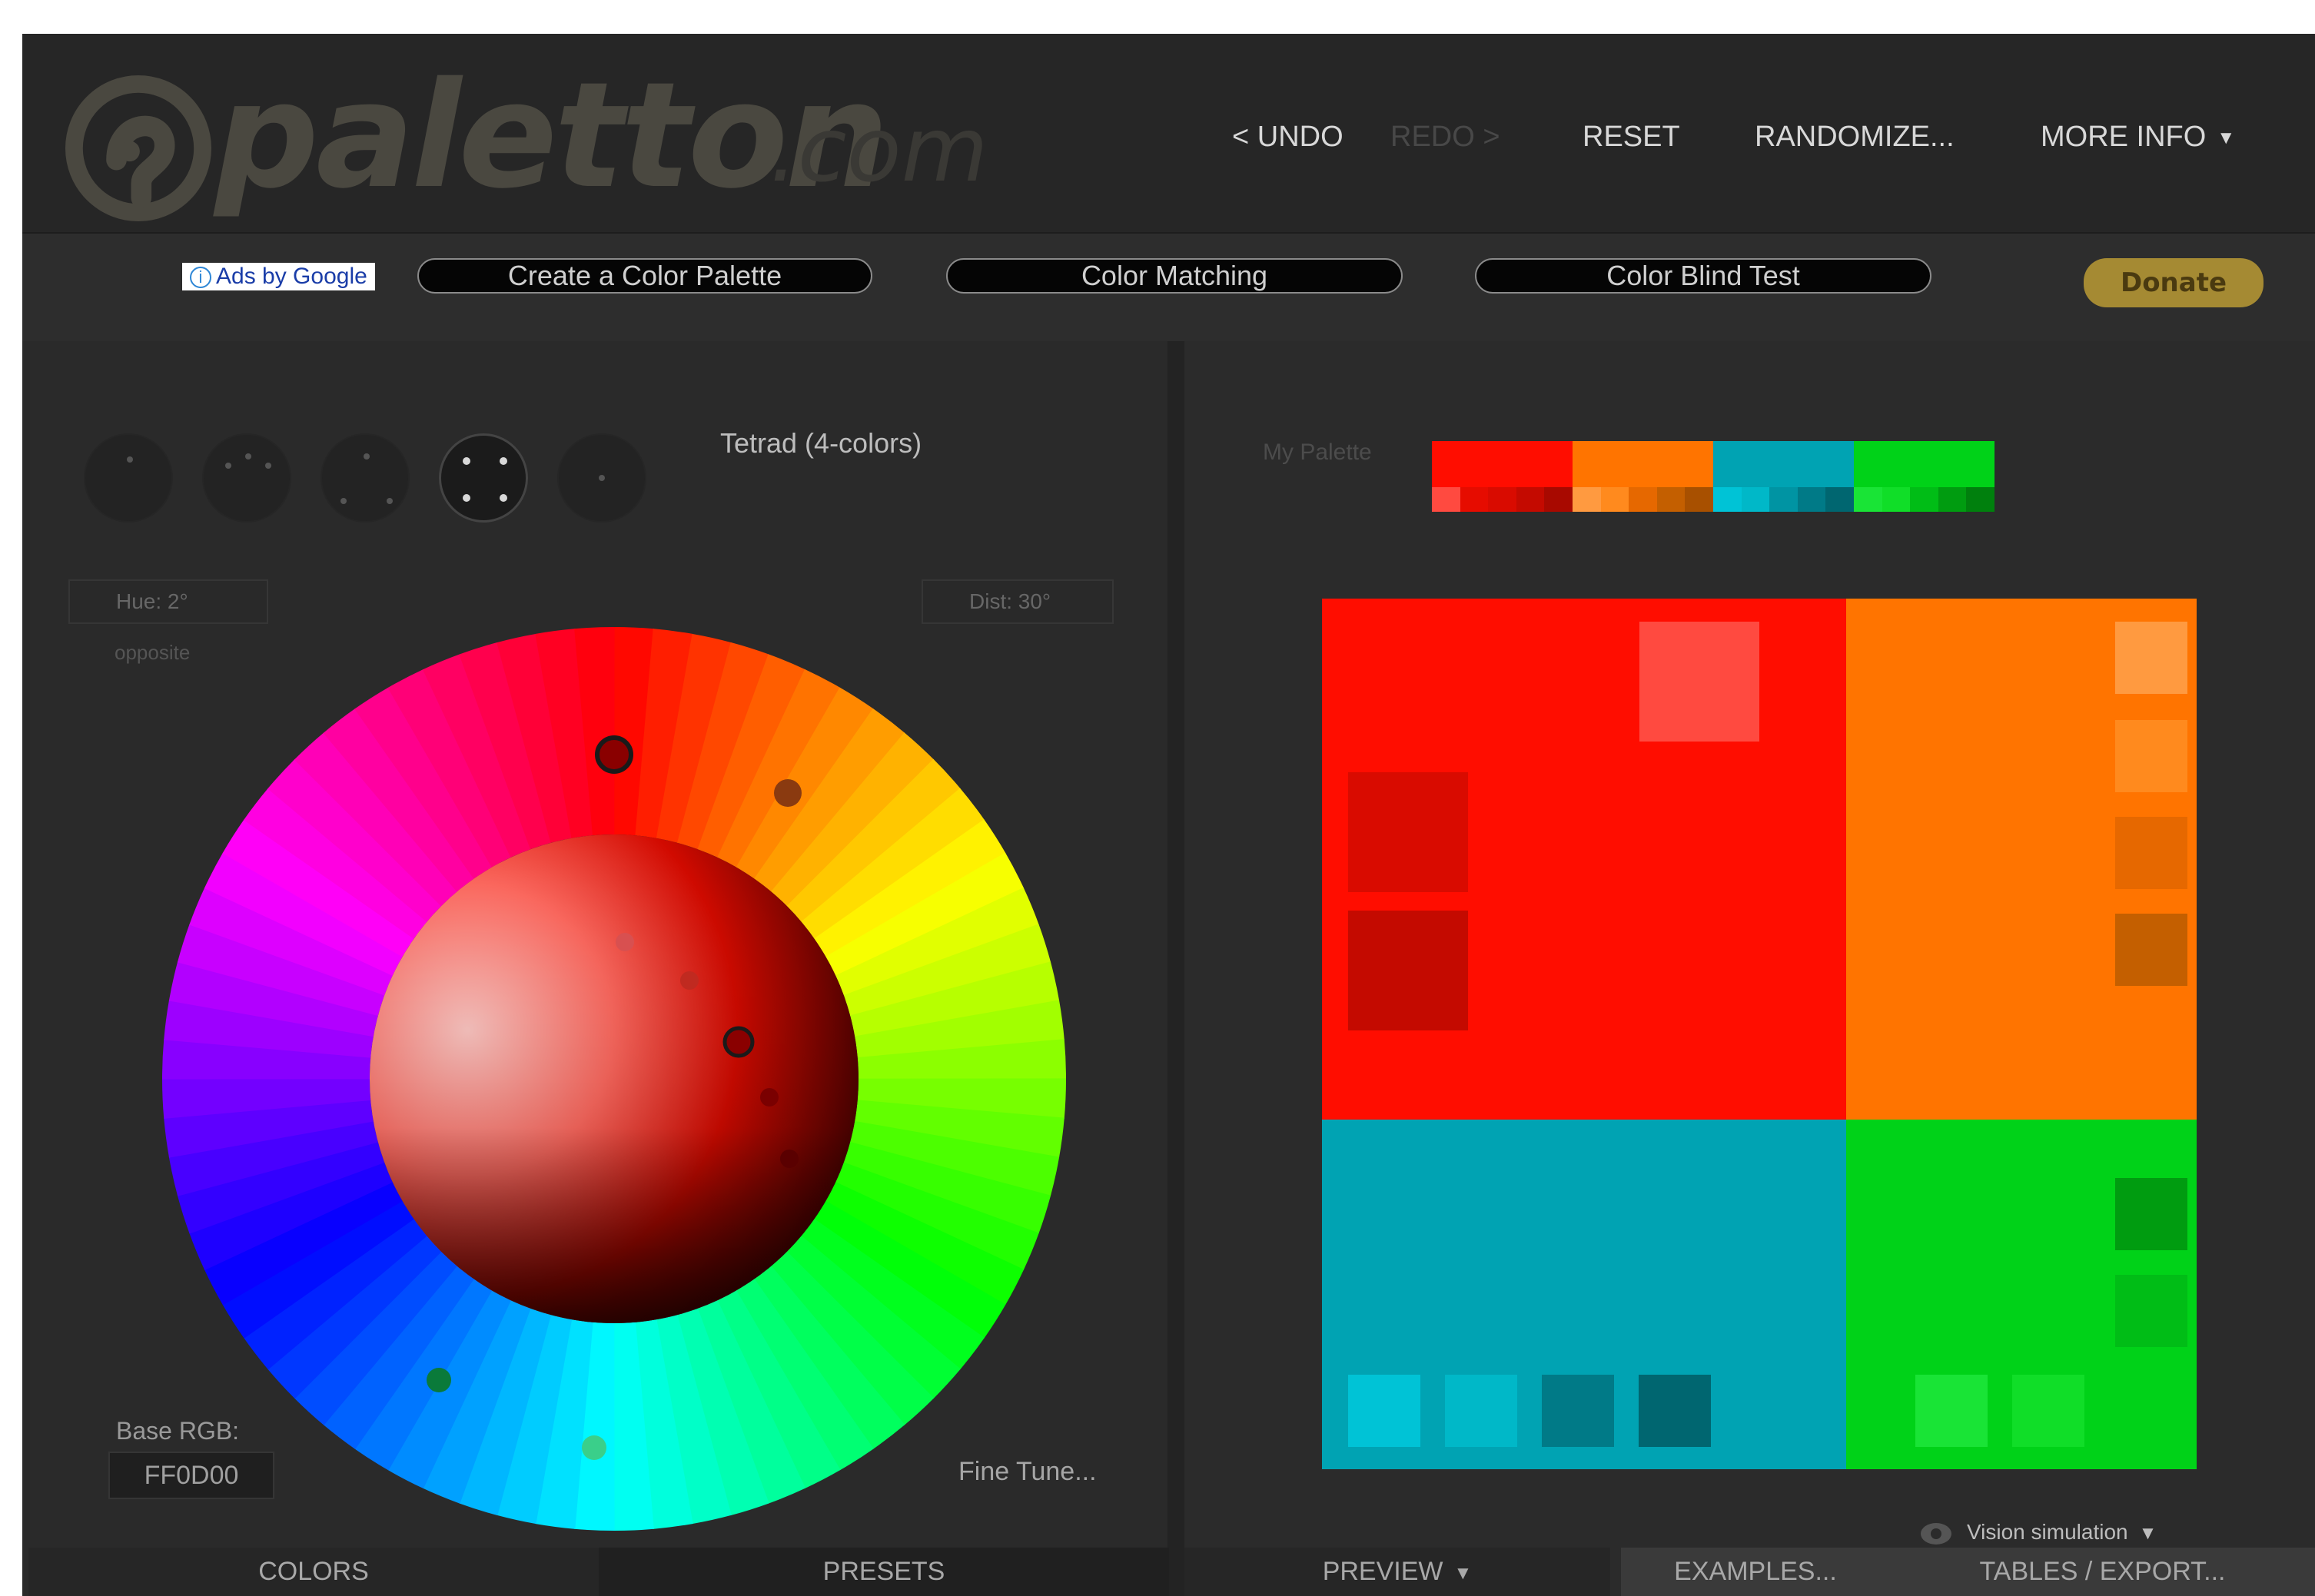  I want to click on base-rgb-label: Base RGB:, so click(178, 1431).